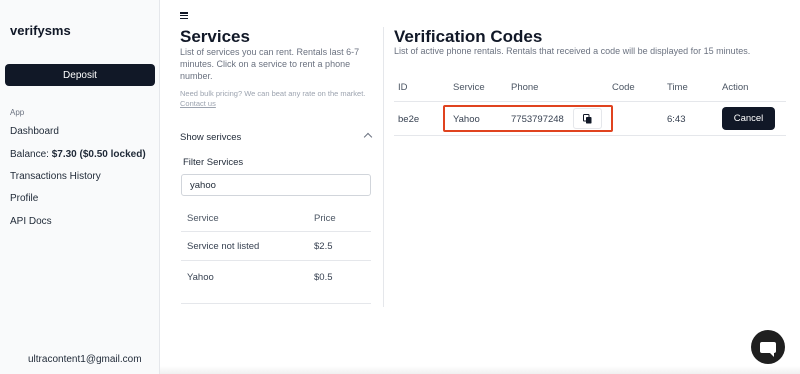 This screenshot has width=800, height=374. Describe the element at coordinates (31, 221) in the screenshot. I see `sidebar-item-api-docs: API Docs` at that location.